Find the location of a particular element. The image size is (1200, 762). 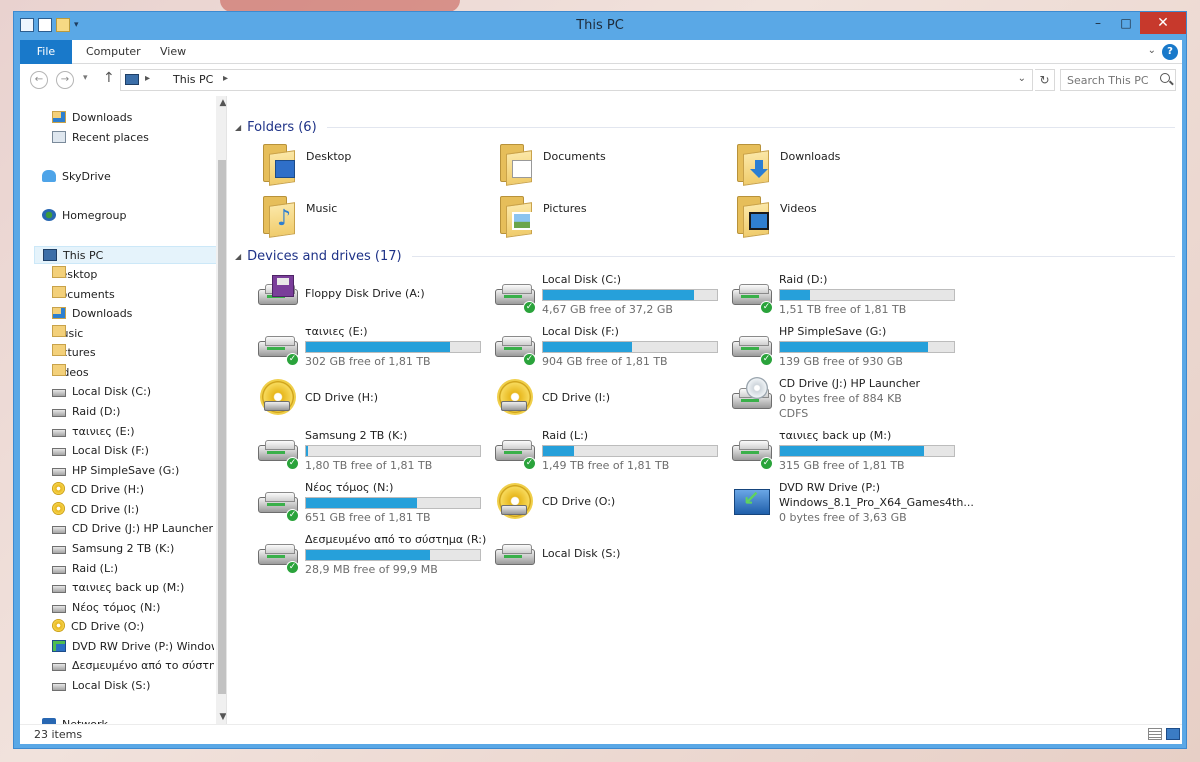

nav-scrollbar is located at coordinates (221, 415).